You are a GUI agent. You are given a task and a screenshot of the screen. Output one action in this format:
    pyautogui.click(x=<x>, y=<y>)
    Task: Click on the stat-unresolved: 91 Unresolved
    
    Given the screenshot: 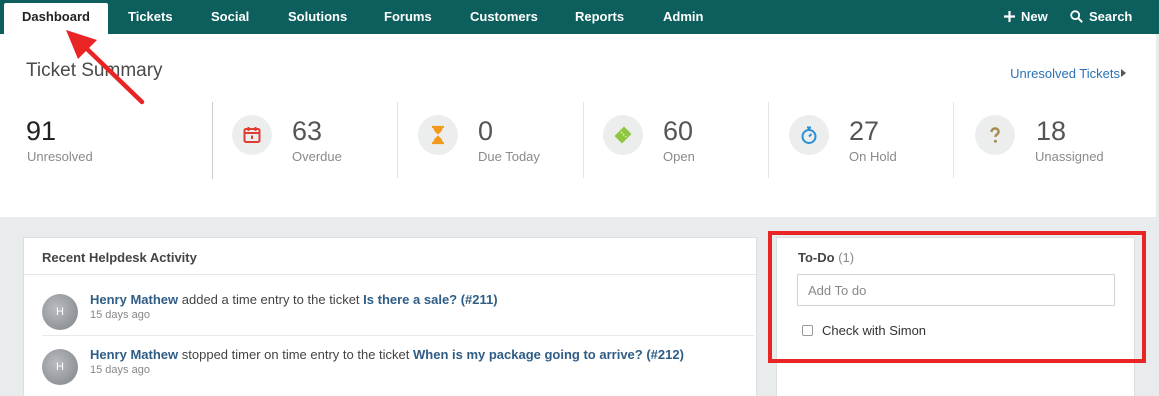 What is the action you would take?
    pyautogui.click(x=106, y=140)
    